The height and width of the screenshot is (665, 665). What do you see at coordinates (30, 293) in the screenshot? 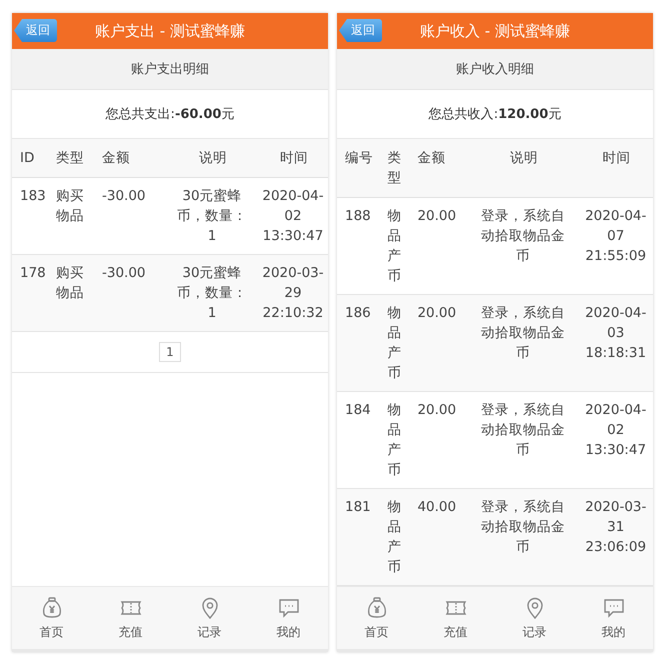
I see `table-cell: 178` at bounding box center [30, 293].